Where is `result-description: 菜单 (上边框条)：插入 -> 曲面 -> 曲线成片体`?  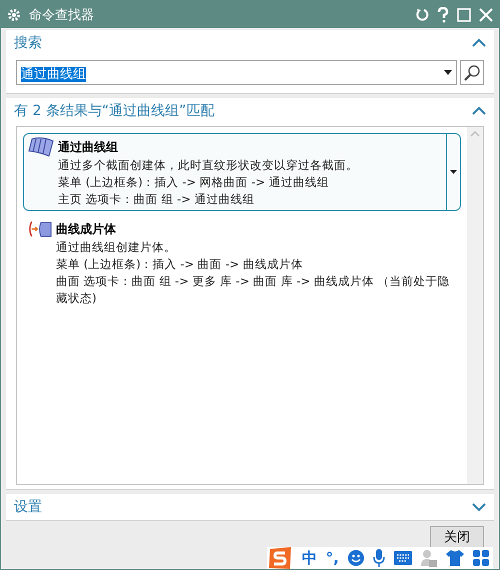 result-description: 菜单 (上边框条)：插入 -> 曲面 -> 曲线成片体 is located at coordinates (180, 264).